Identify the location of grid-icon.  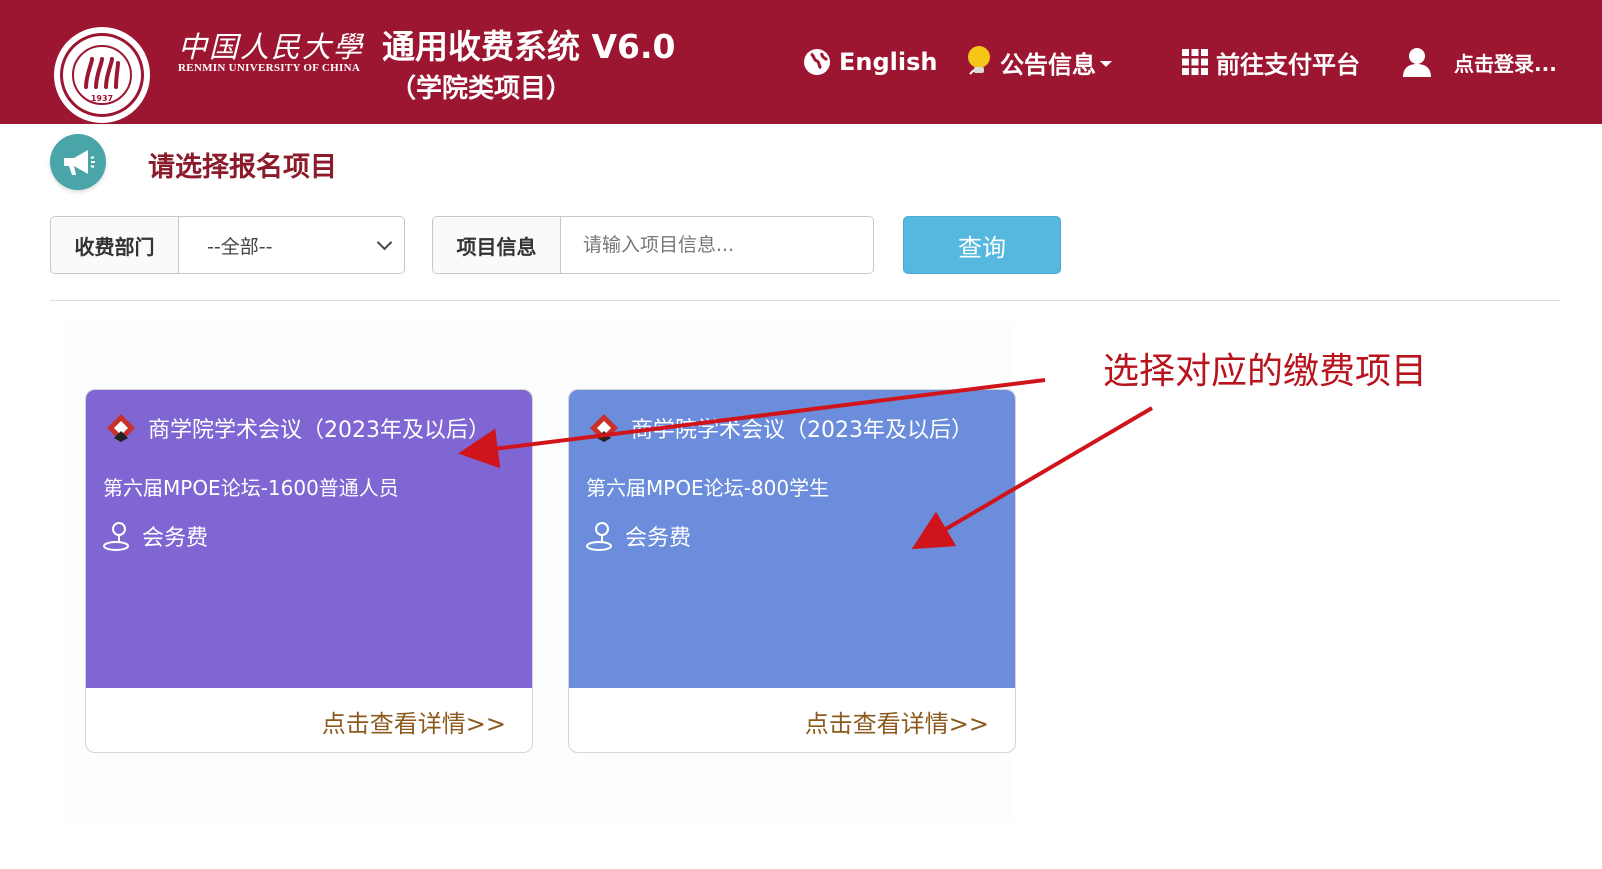
(1195, 62).